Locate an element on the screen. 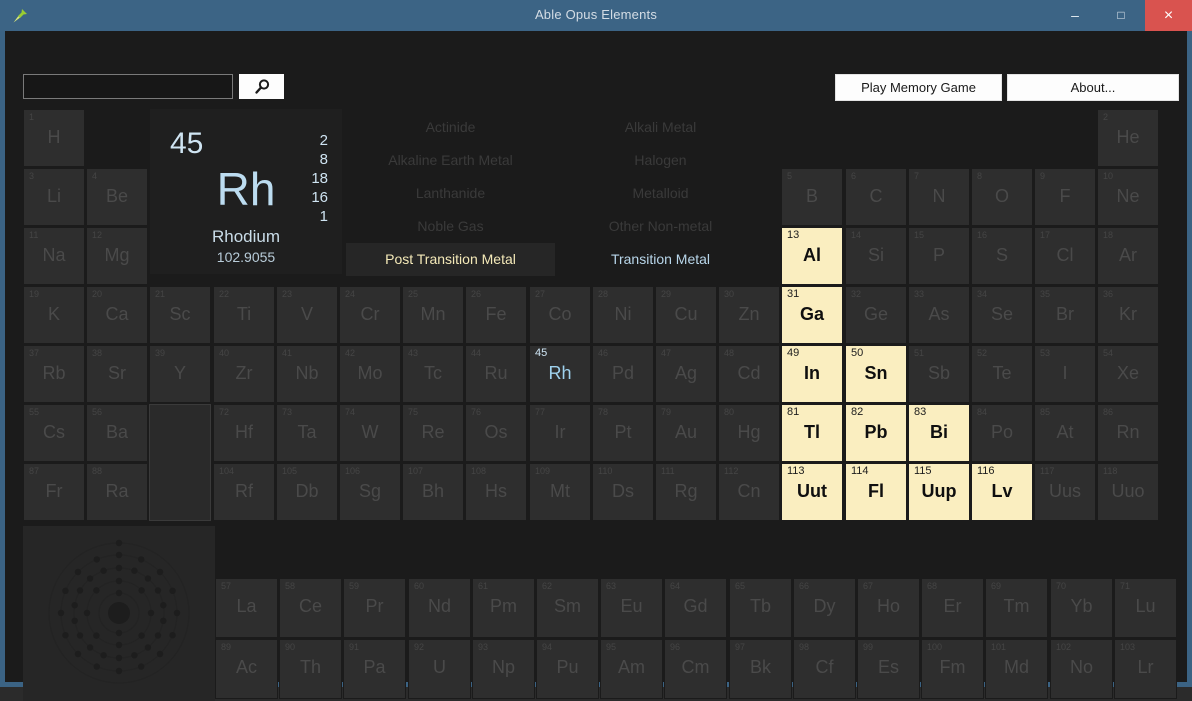 The height and width of the screenshot is (701, 1192). element-cell-se: 34 Se is located at coordinates (1002, 315).